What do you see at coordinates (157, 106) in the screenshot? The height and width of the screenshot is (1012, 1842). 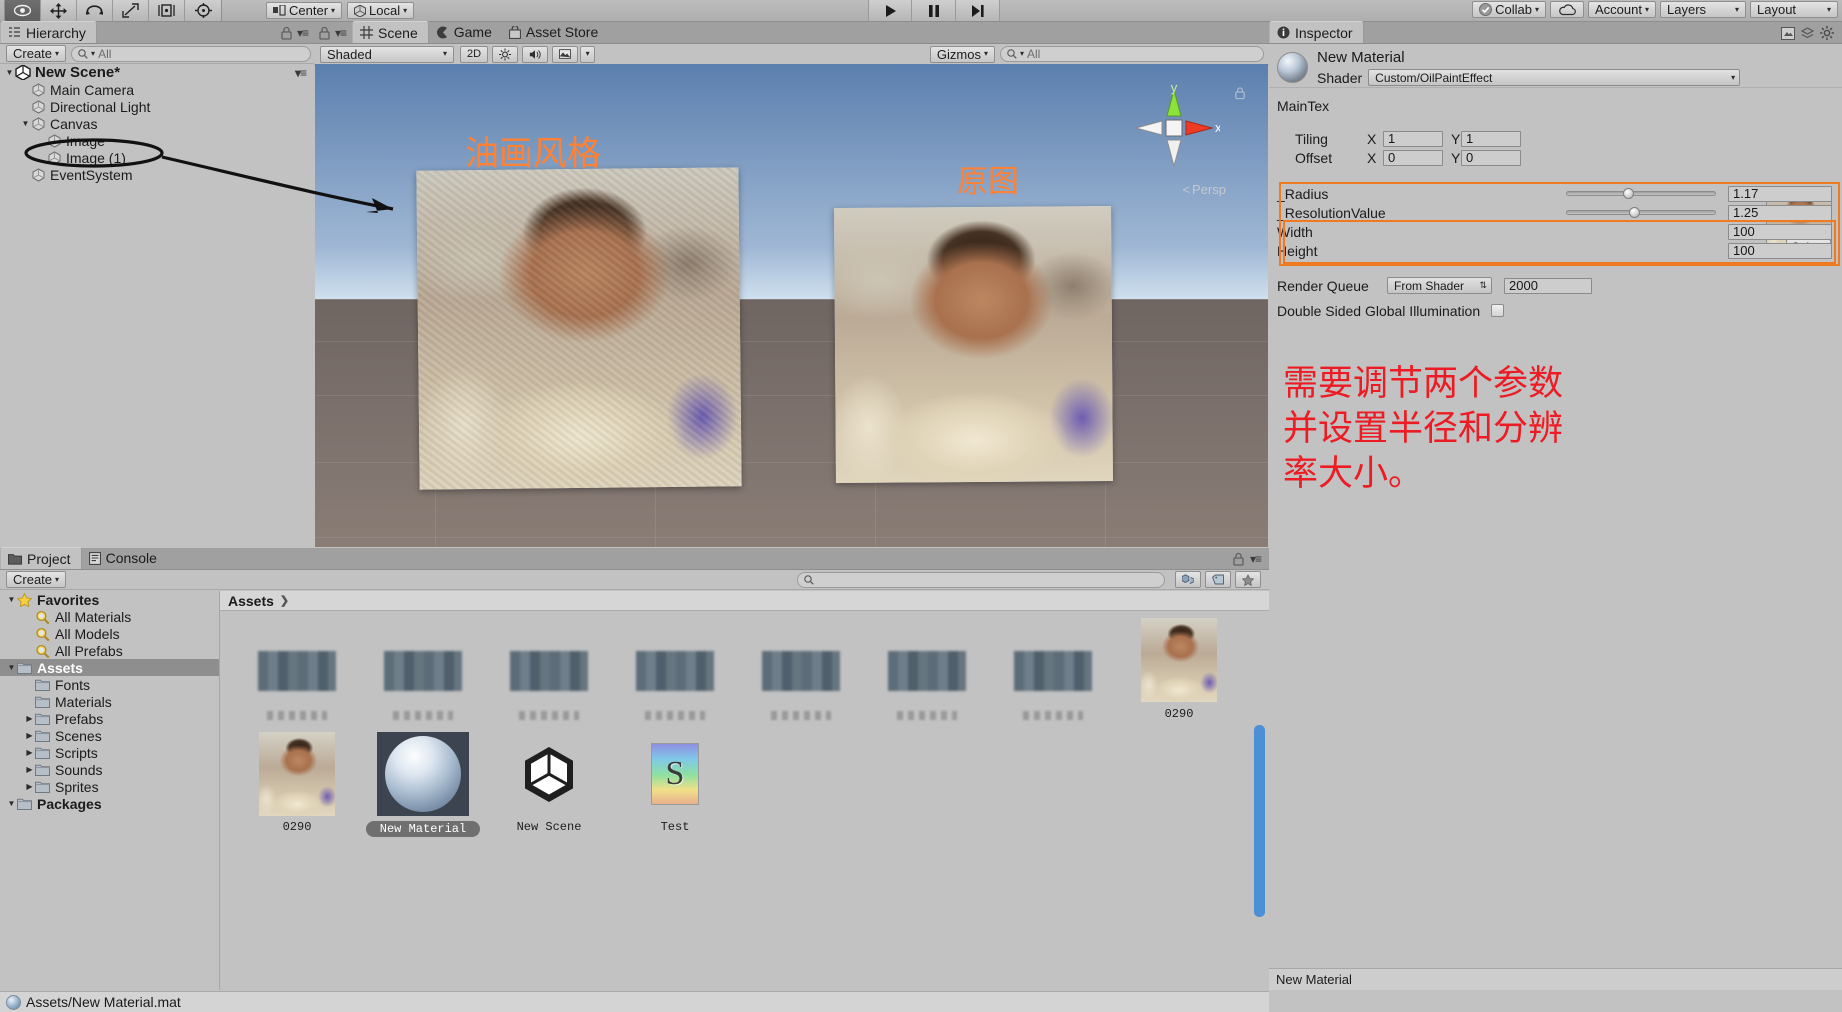 I see `hierarchy-item-directional-light: Directional Light` at bounding box center [157, 106].